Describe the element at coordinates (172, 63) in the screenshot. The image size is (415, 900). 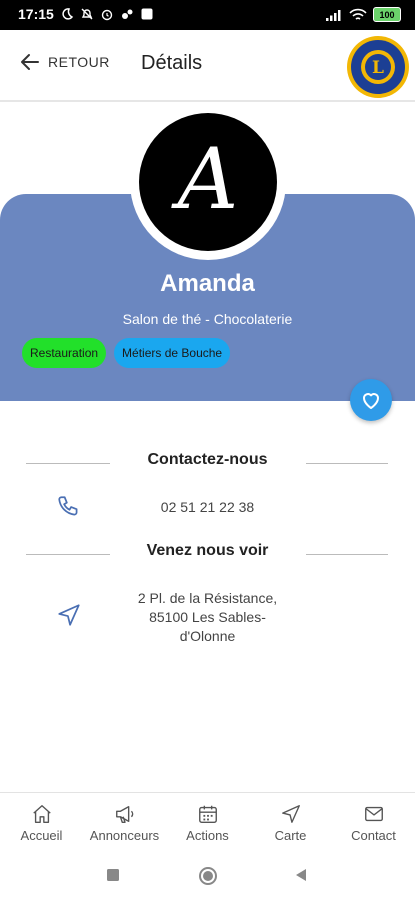
I see `page-title: Détails` at that location.